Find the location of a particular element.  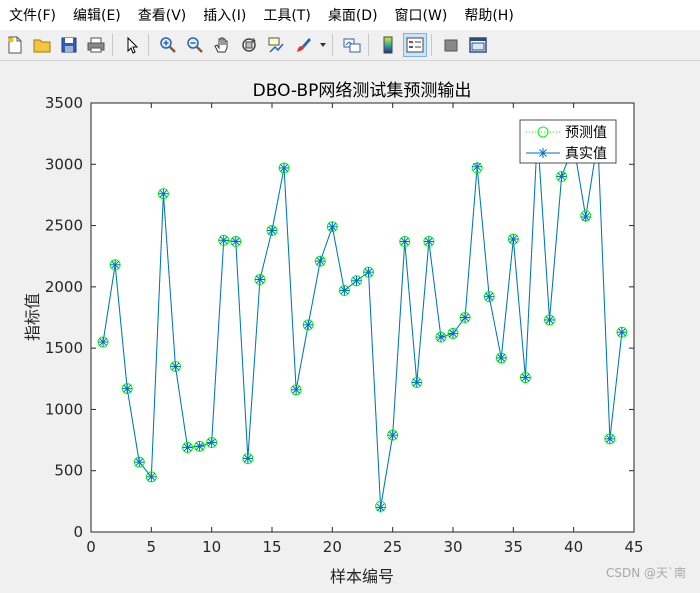

data-cursor-icon is located at coordinates (276, 45).